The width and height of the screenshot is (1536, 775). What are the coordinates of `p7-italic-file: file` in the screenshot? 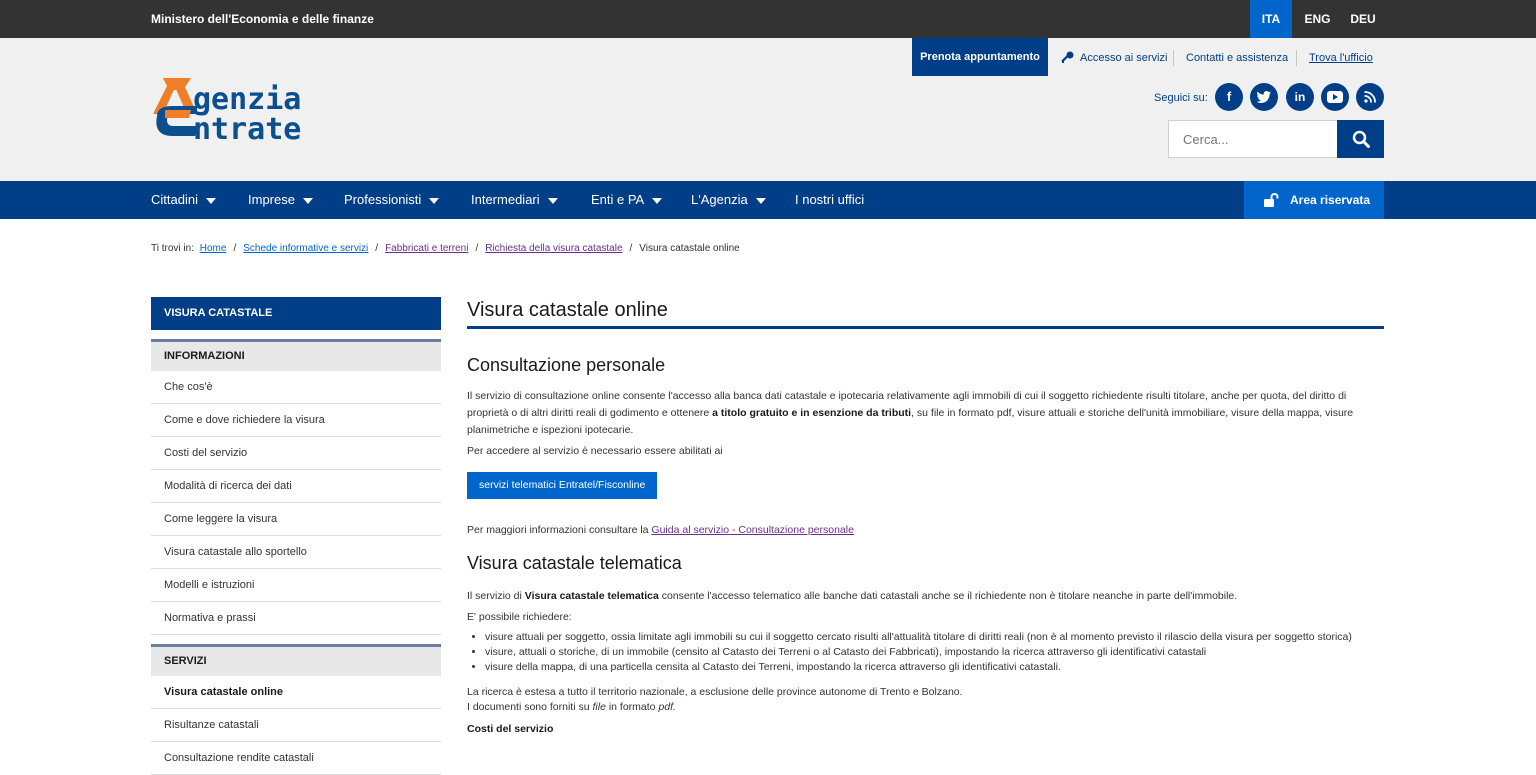 It's located at (599, 707).